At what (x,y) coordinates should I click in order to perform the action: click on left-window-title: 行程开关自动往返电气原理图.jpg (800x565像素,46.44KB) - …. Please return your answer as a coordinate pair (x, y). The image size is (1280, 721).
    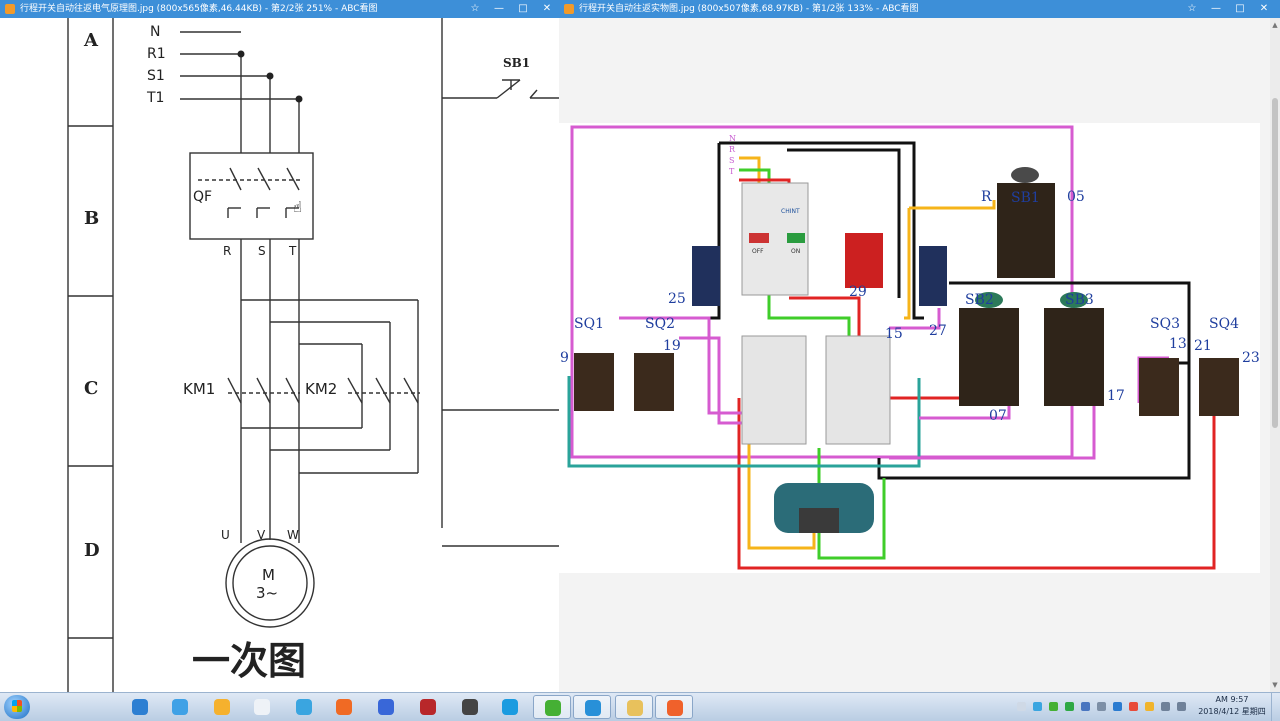
    Looking at the image, I should click on (199, 9).